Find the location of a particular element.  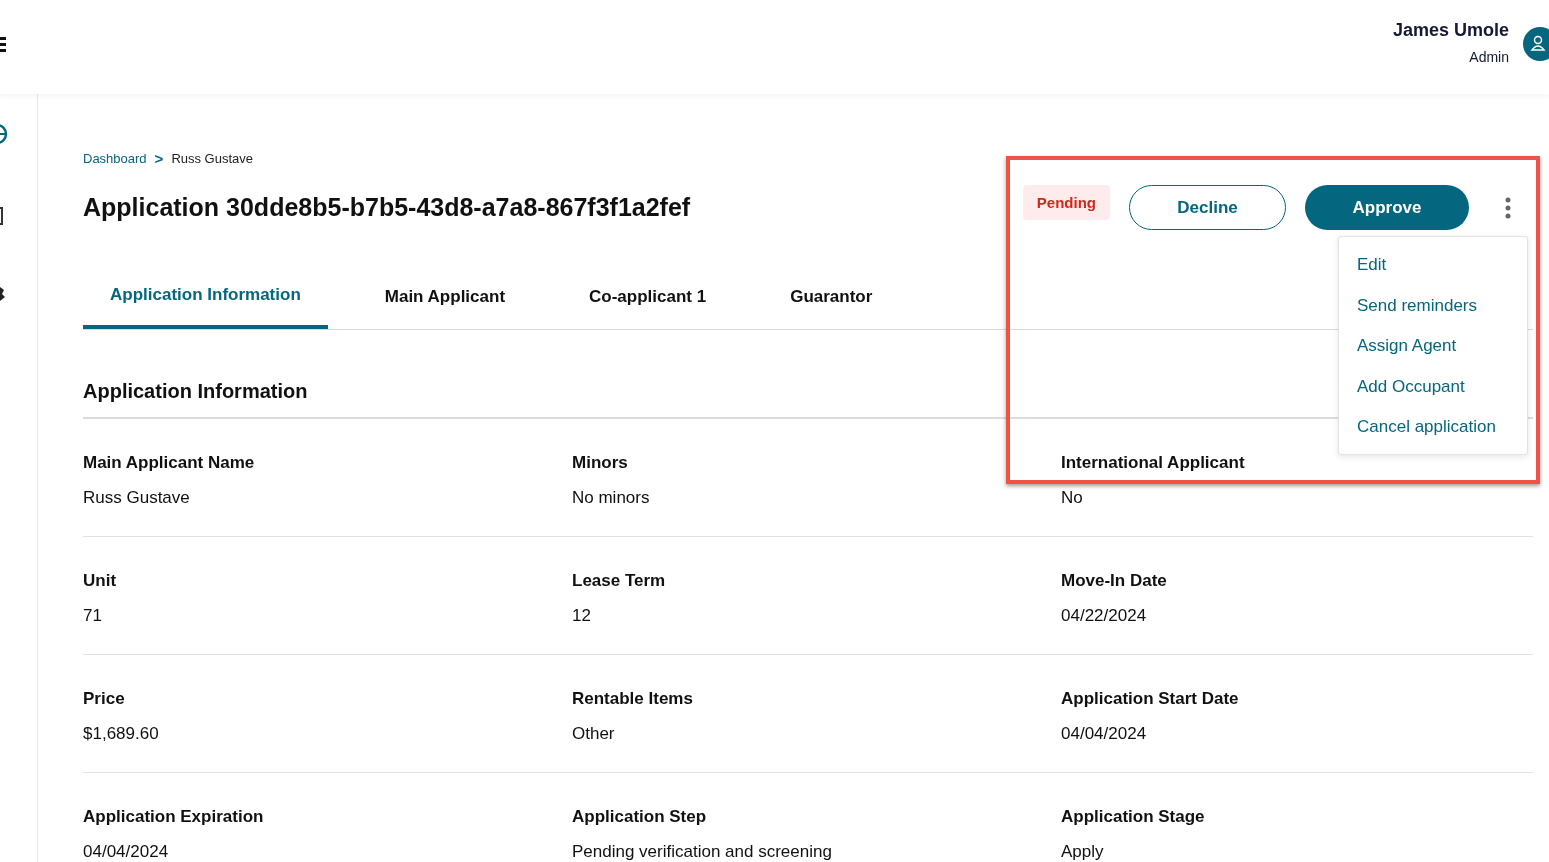

breadcrumb-current-page: Russ Gustave is located at coordinates (212, 158).